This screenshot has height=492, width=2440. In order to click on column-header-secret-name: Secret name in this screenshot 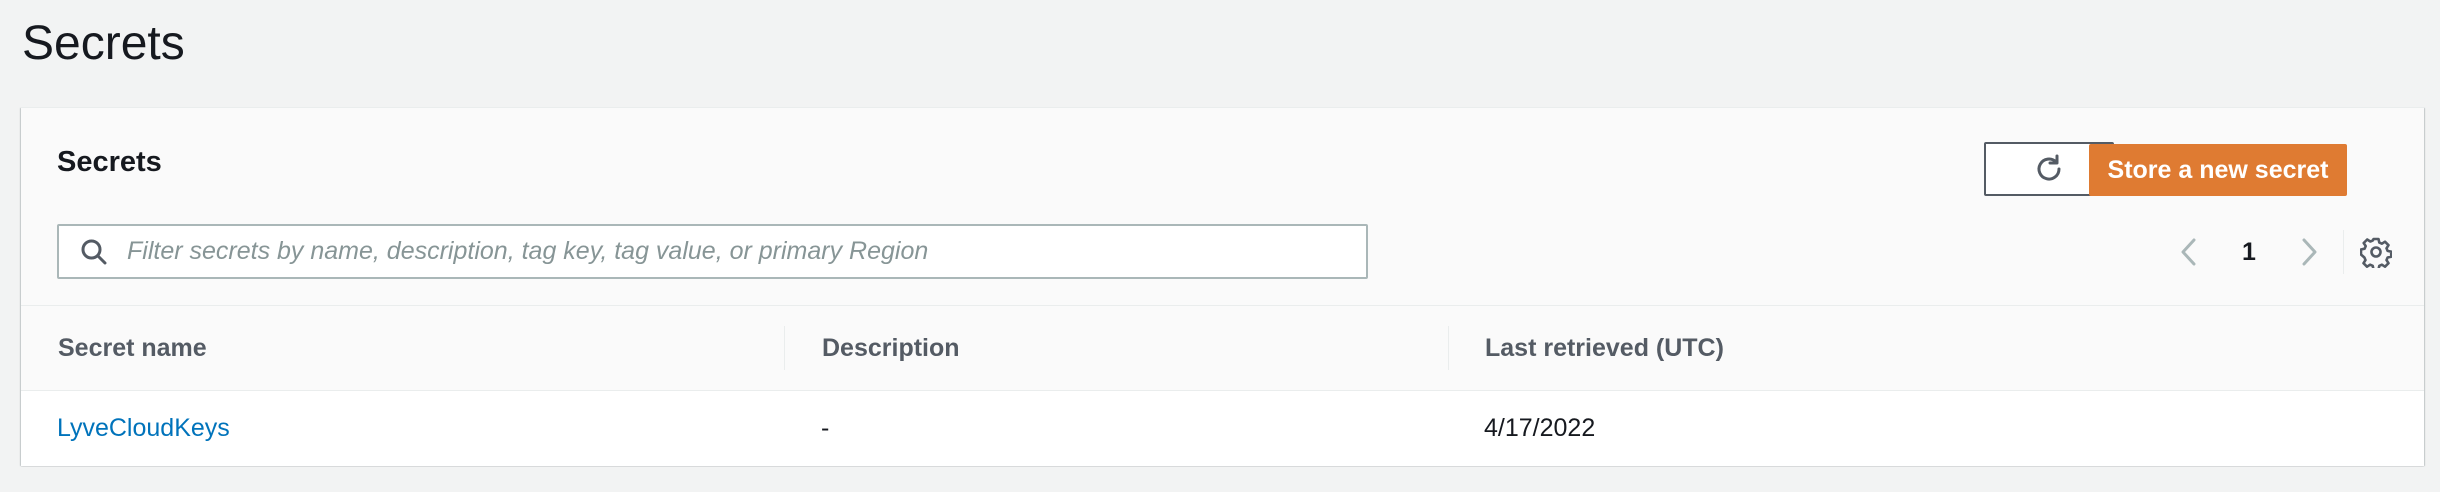, I will do `click(132, 348)`.